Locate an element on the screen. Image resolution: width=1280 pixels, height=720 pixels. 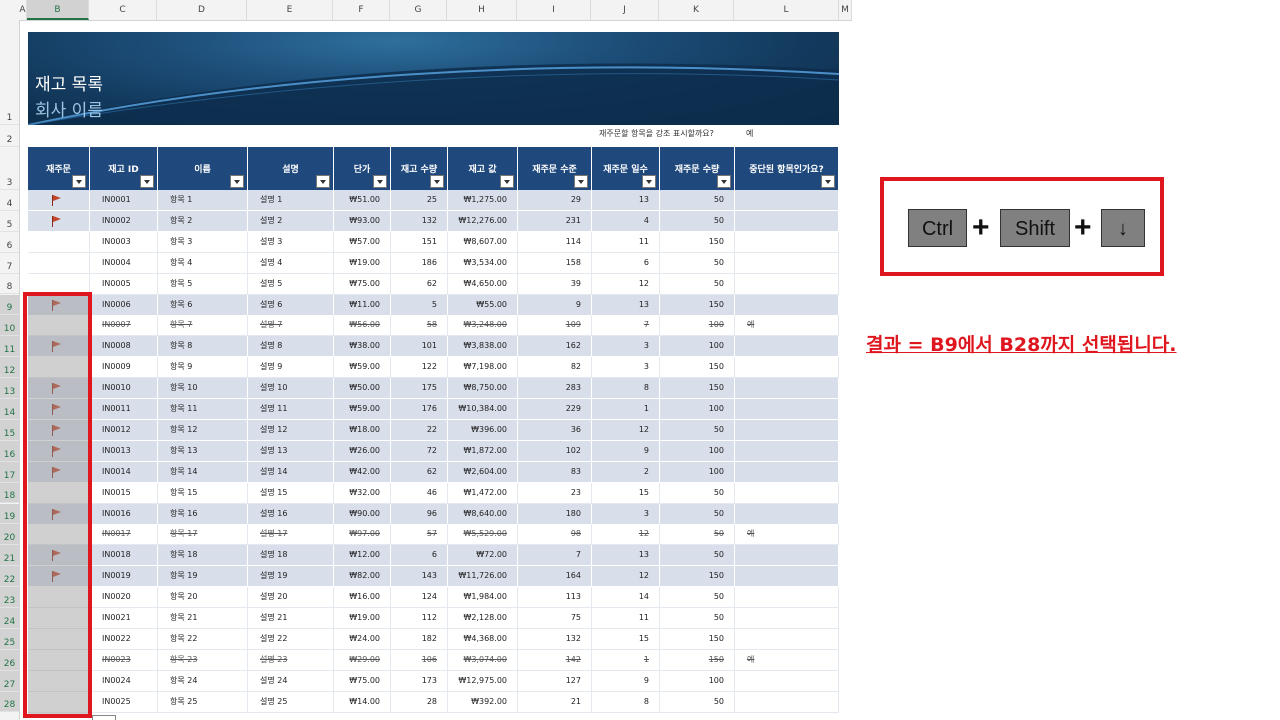
row-header-19: 19 is located at coordinates (9, 514).